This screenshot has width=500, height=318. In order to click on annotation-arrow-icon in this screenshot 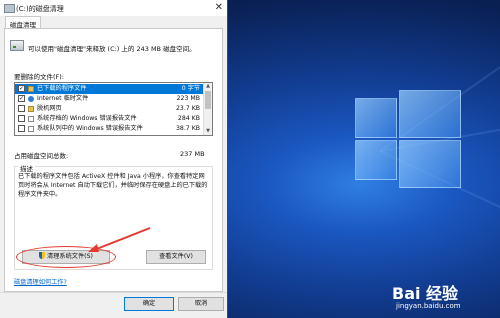, I will do `click(119, 239)`.